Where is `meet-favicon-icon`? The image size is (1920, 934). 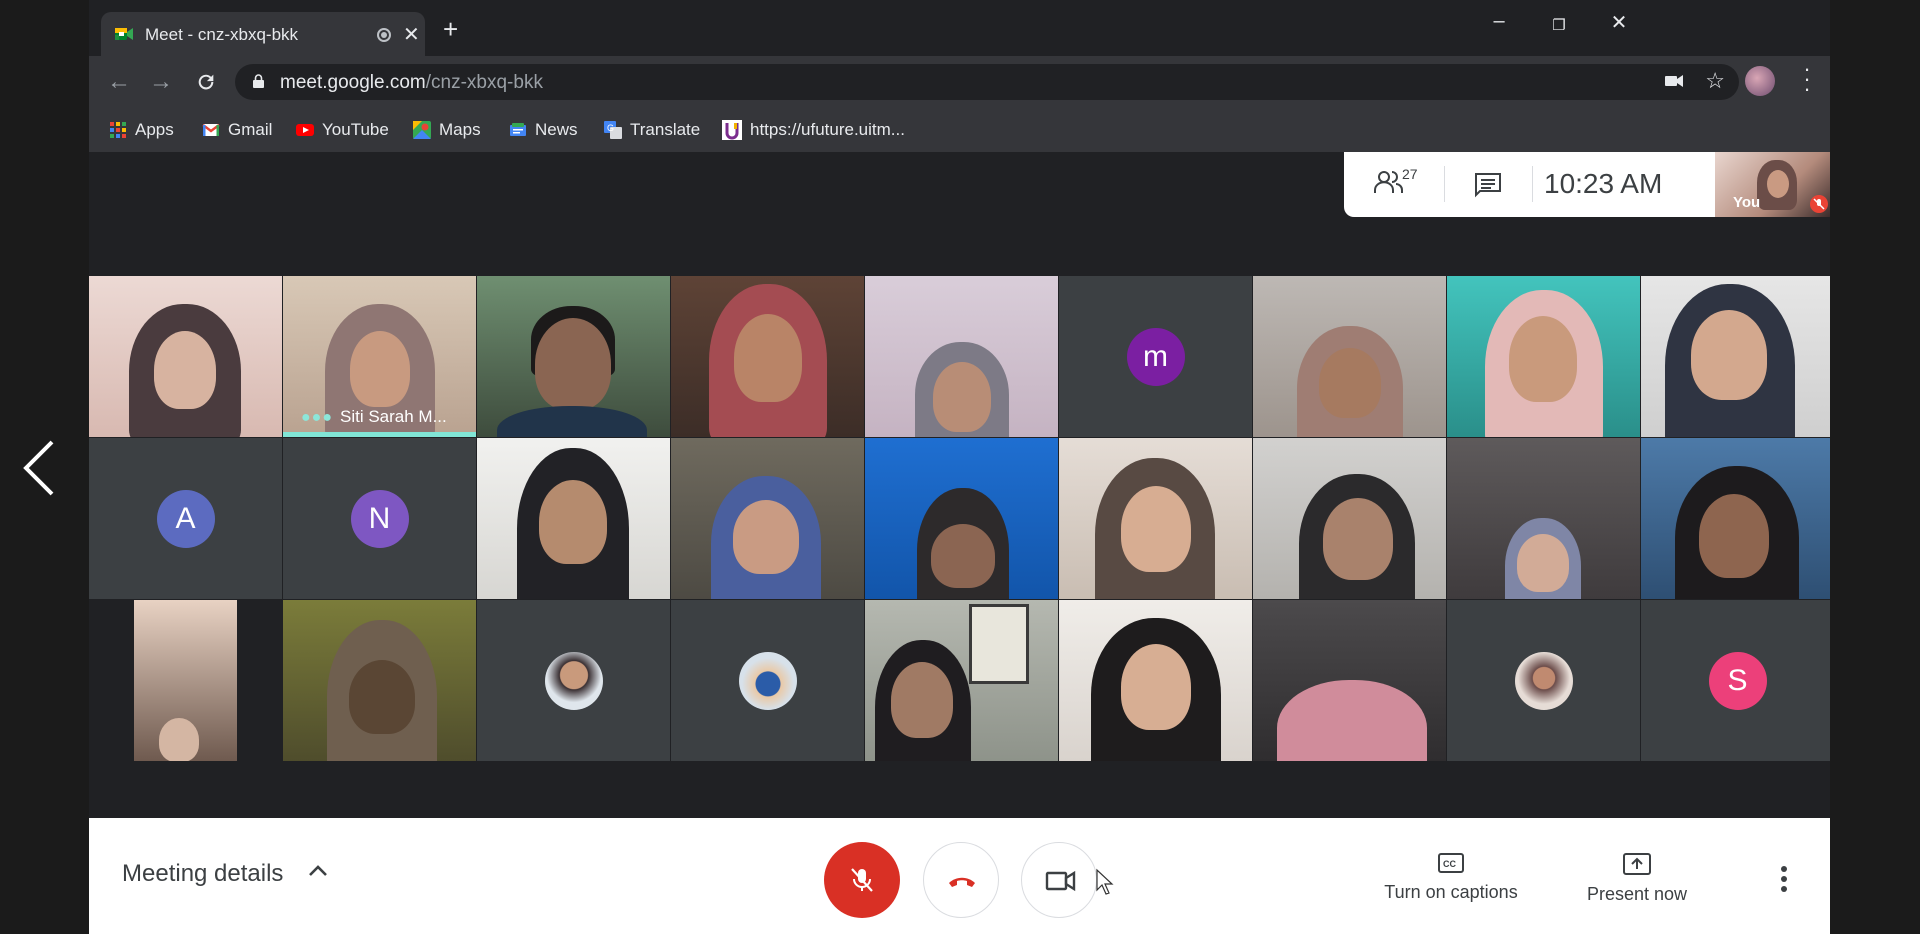
meet-favicon-icon is located at coordinates (124, 34).